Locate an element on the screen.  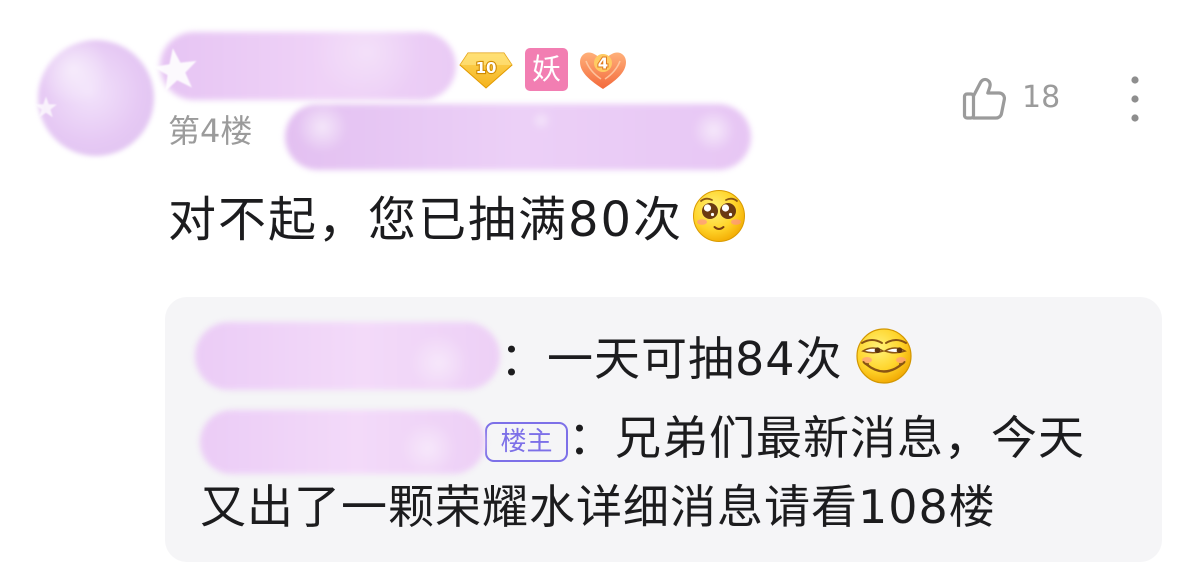
reply-line: 楼主 ：兄弟们最新消息，今天 is located at coordinates (665, 439).